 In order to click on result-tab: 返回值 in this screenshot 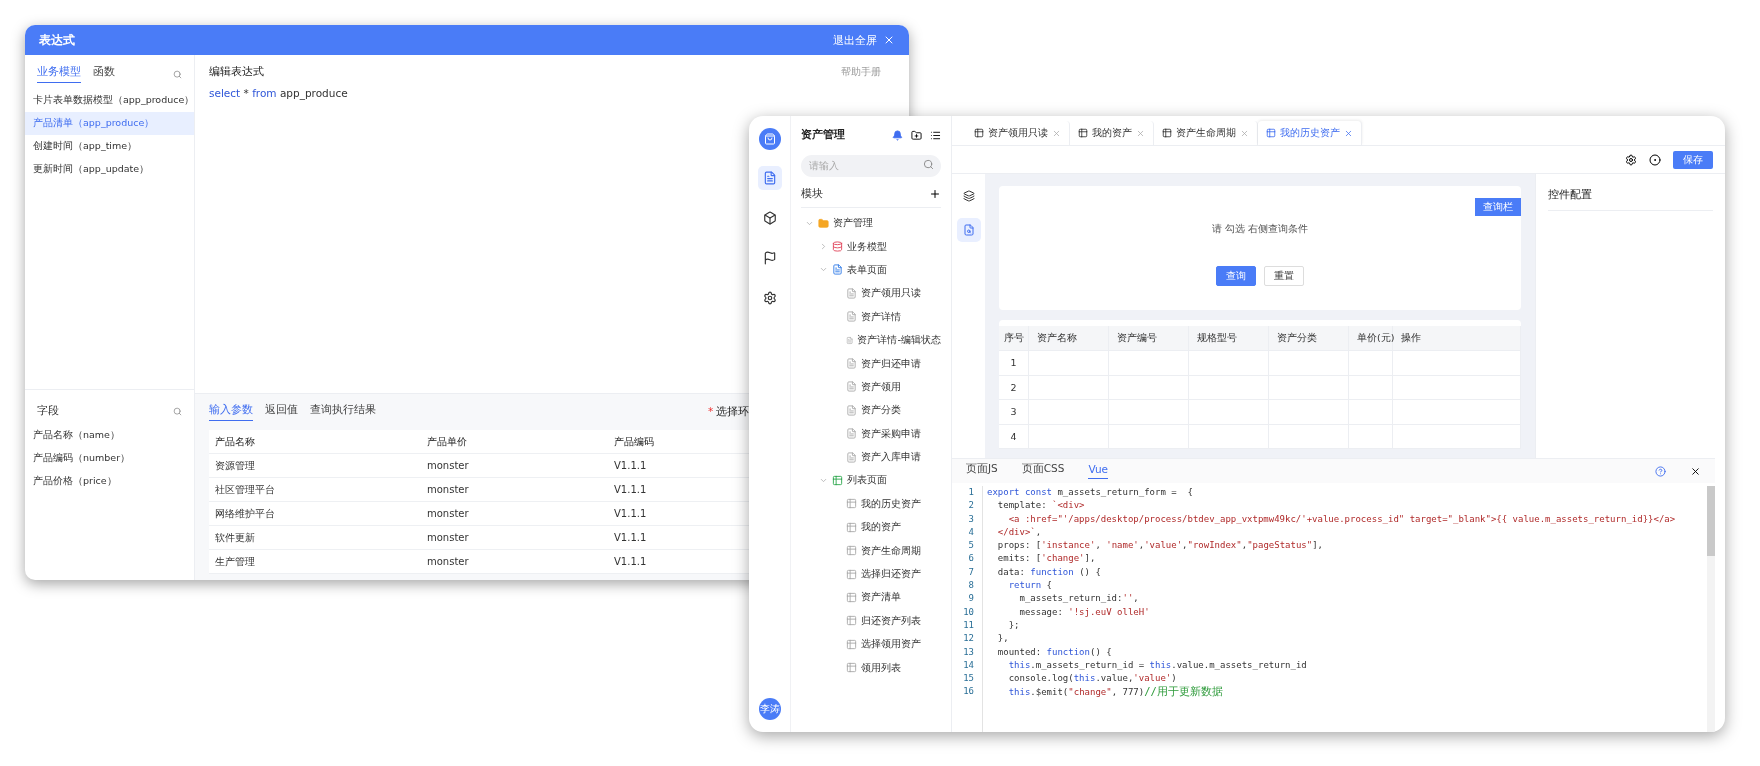, I will do `click(281, 412)`.